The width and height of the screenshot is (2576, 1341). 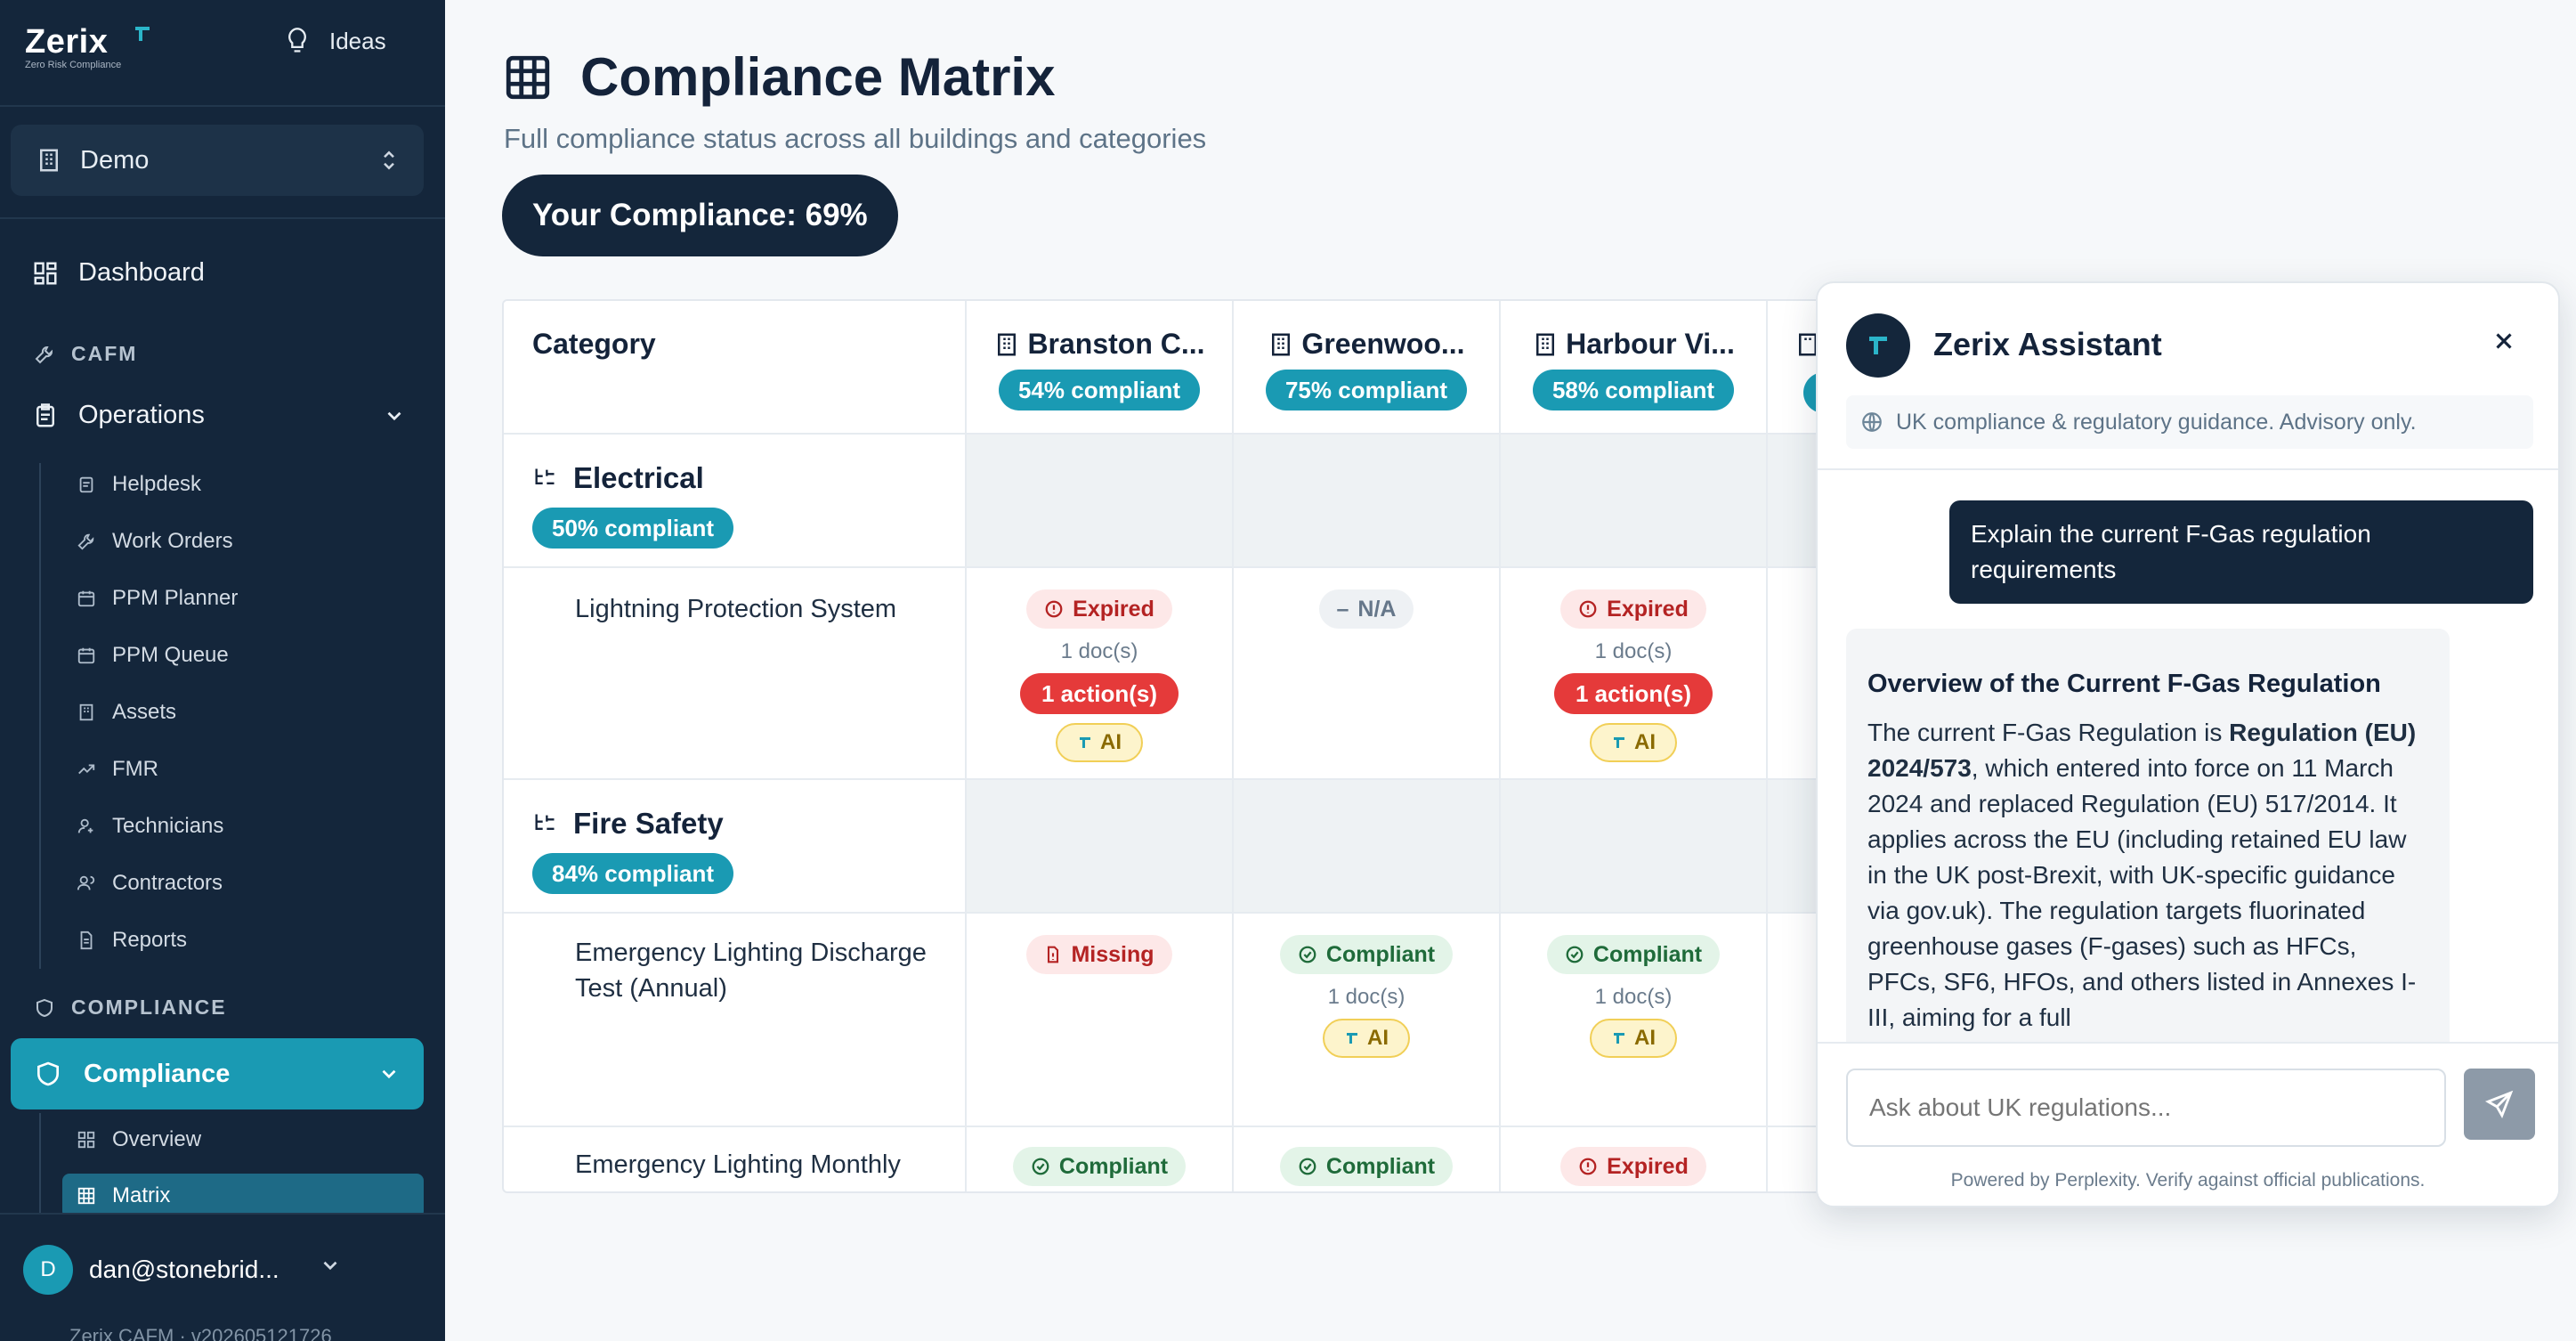 I want to click on logo-tagline: Zero Risk Compliance, so click(x=73, y=65).